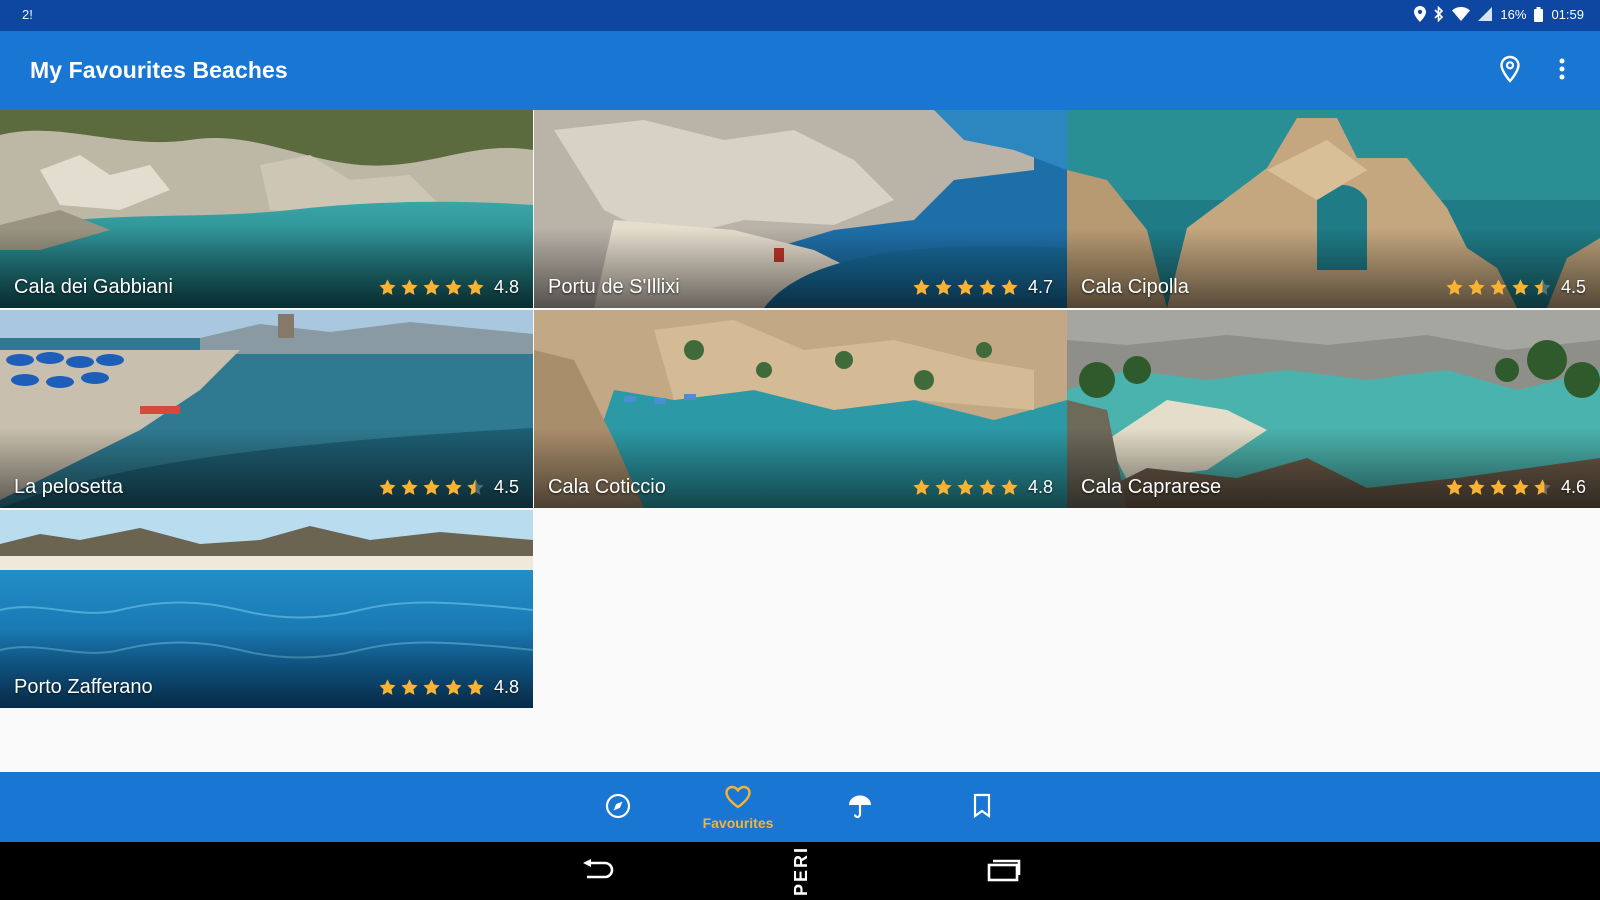  I want to click on app-bar: My Favourites Beaches, so click(800, 70).